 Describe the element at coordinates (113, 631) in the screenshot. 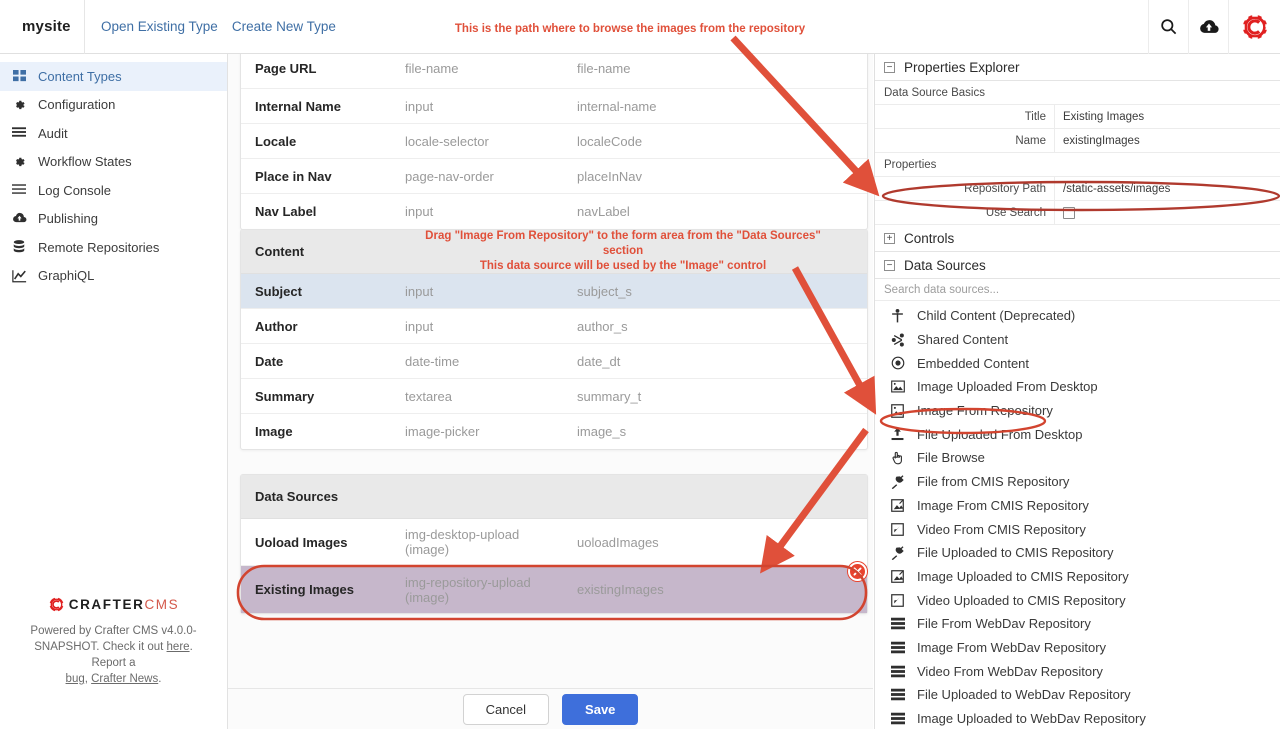

I see `footer-line-1: Powered by Crafter CMS v4.0.0-` at that location.